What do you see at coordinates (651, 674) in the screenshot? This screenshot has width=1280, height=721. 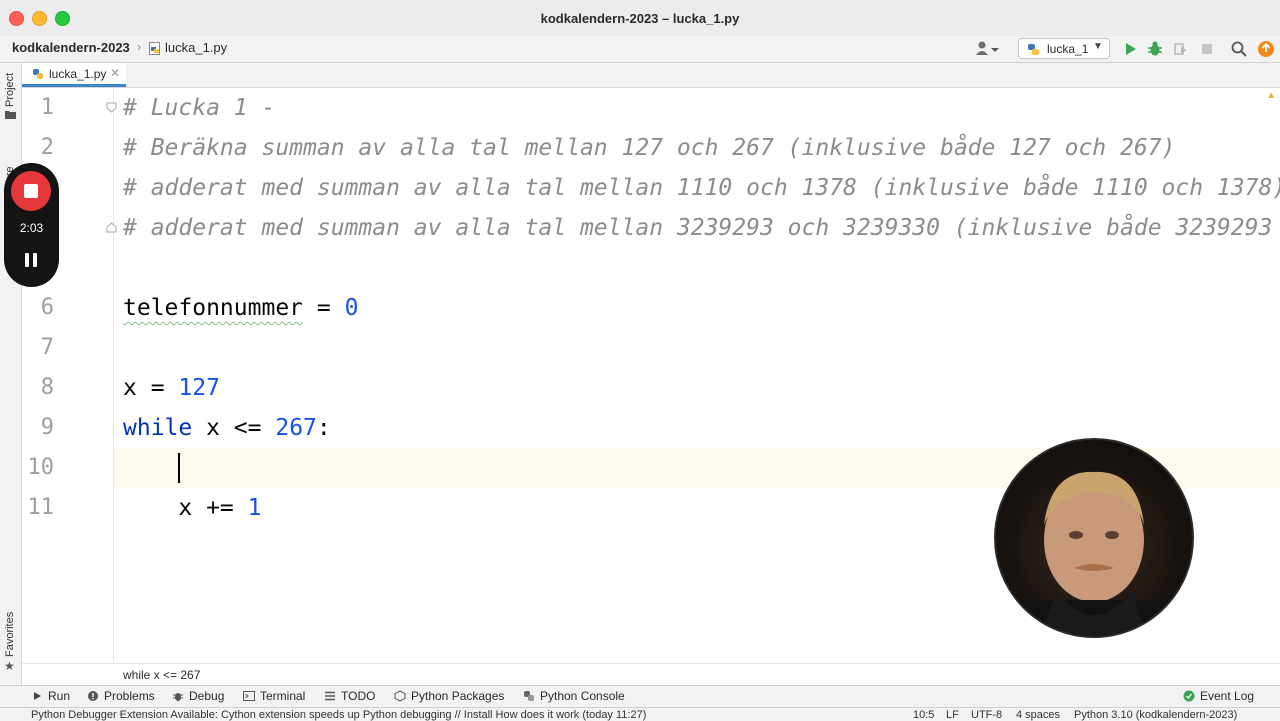 I see `code-breadcrumb-bar: while x <= 267` at bounding box center [651, 674].